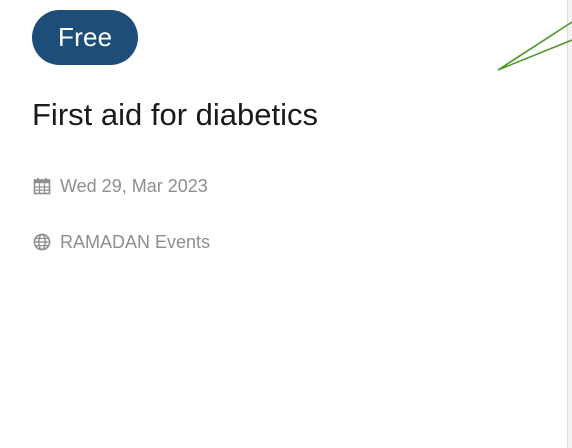 The height and width of the screenshot is (448, 572). What do you see at coordinates (134, 186) in the screenshot?
I see `event-date-text: Wed 29, Mar 2023` at bounding box center [134, 186].